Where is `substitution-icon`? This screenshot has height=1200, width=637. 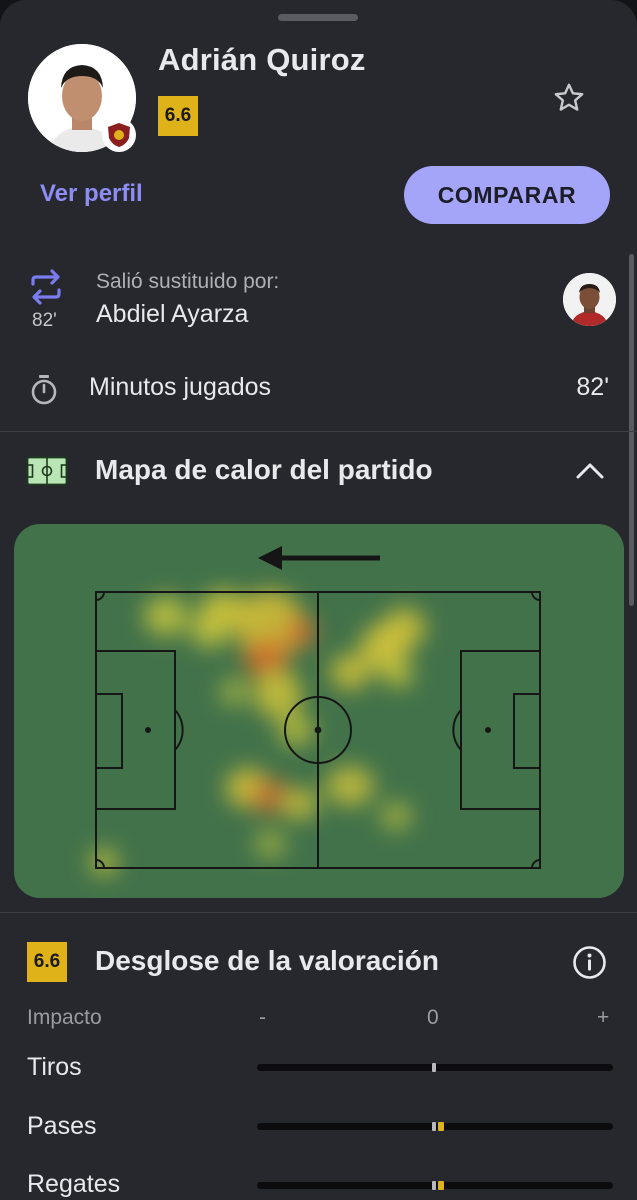
substitution-icon is located at coordinates (46, 287).